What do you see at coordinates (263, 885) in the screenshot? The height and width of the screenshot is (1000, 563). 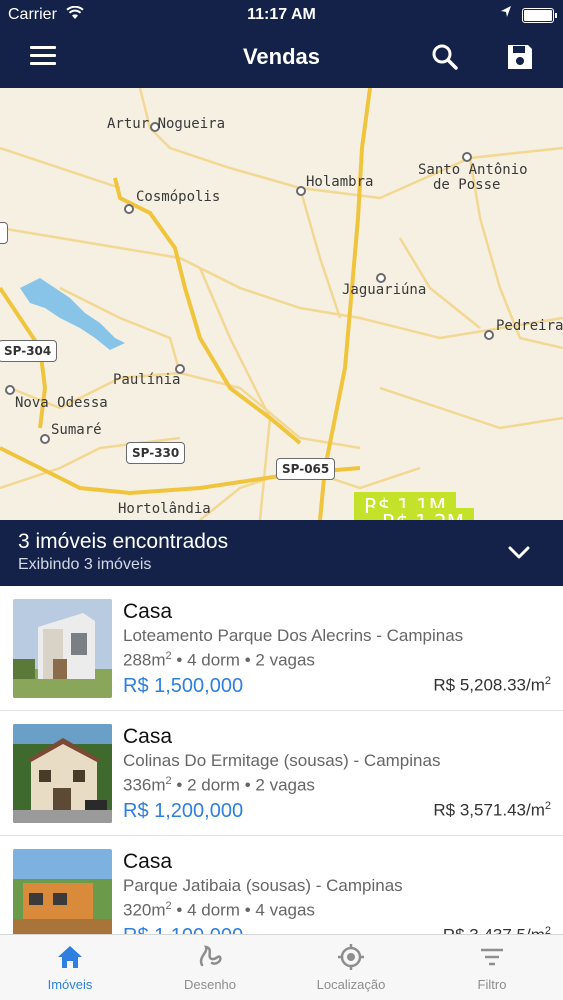 I see `listing-address: Parque Jatibaia (sousas) - Campinas` at bounding box center [263, 885].